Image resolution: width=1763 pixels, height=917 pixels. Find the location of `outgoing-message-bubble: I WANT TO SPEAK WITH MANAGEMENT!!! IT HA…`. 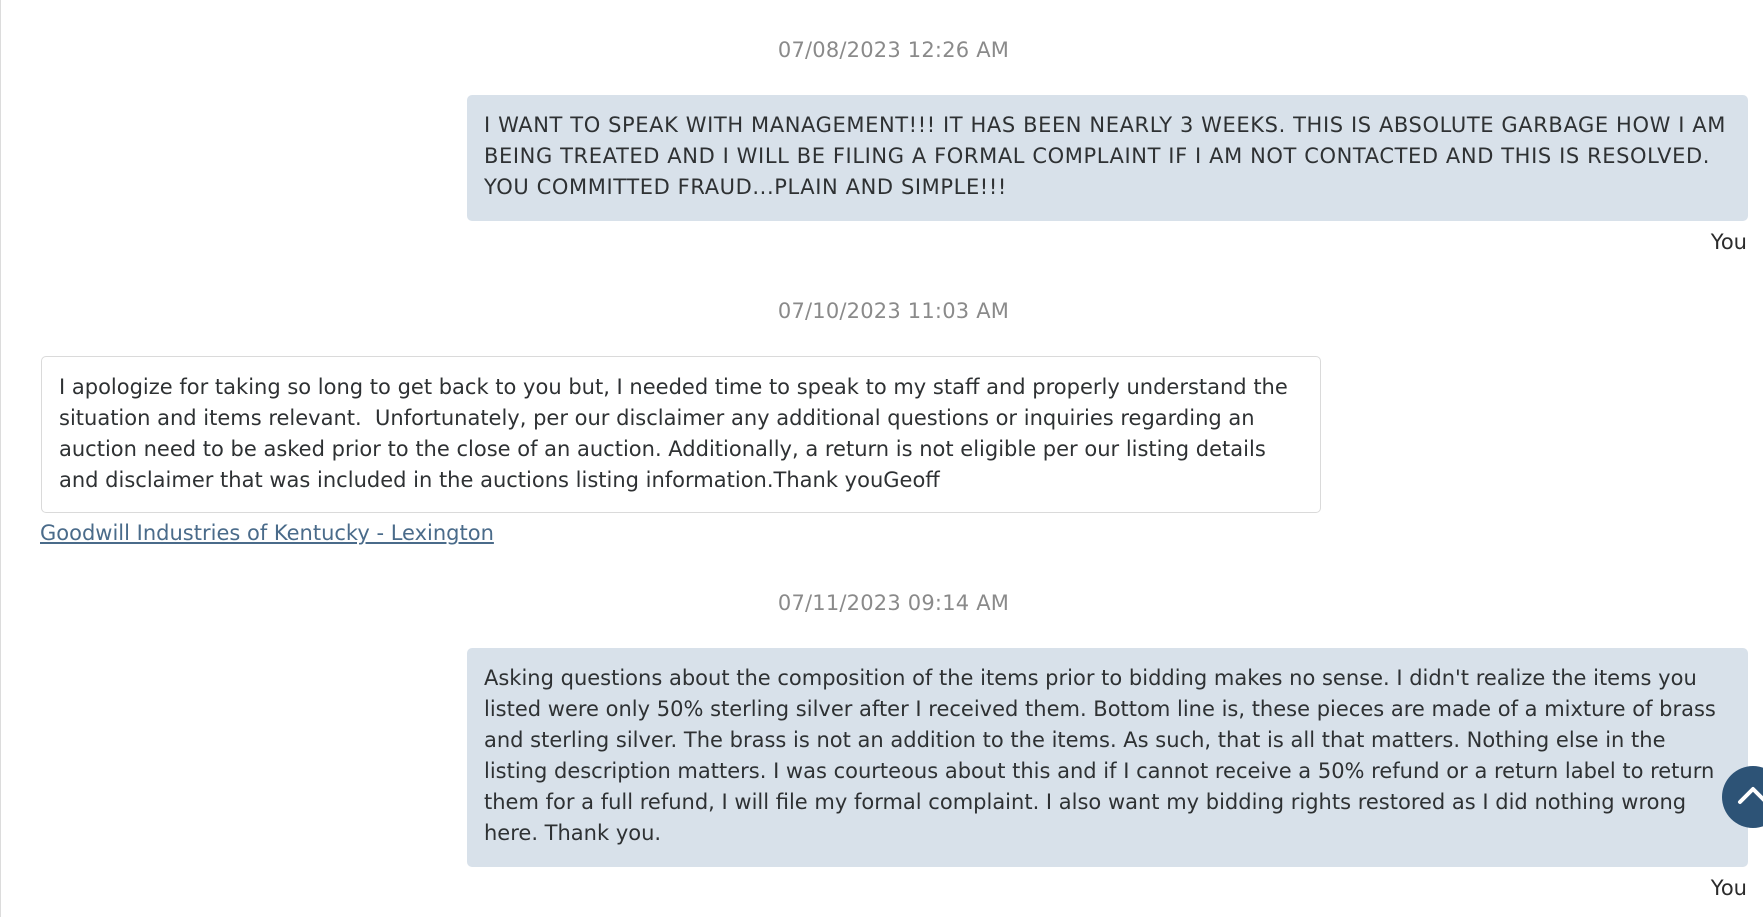

outgoing-message-bubble: I WANT TO SPEAK WITH MANAGEMENT!!! IT HA… is located at coordinates (1107, 158).